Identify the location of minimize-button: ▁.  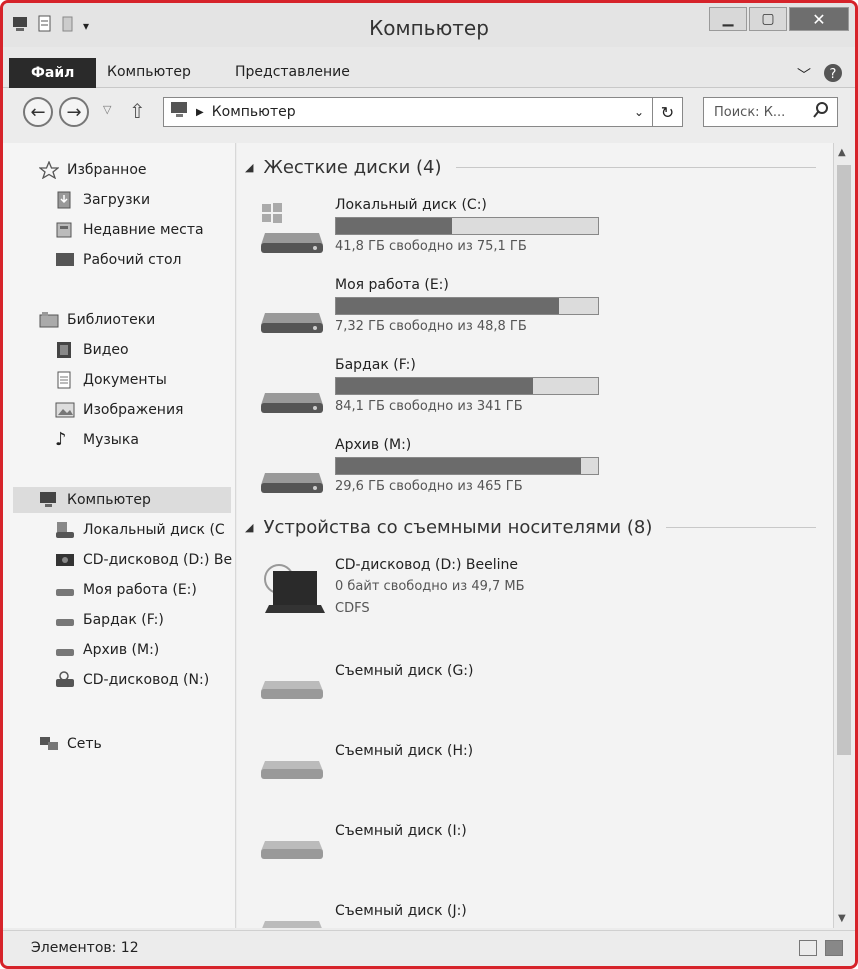
(728, 19).